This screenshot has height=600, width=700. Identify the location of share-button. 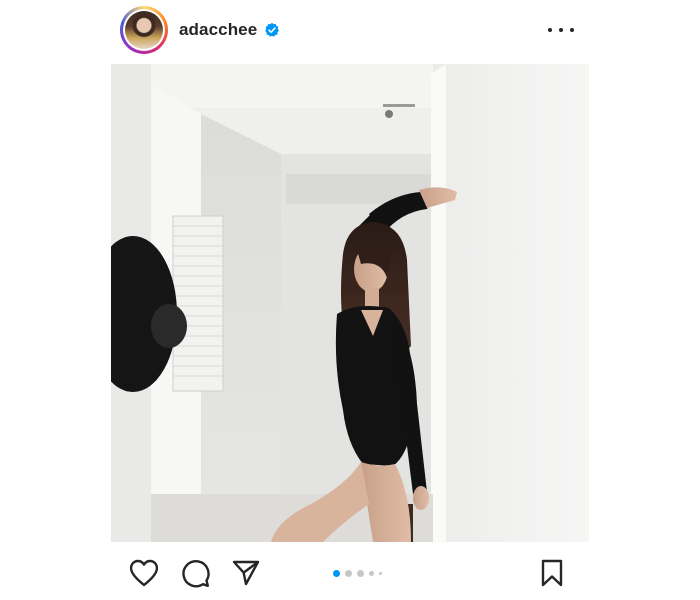
(246, 573).